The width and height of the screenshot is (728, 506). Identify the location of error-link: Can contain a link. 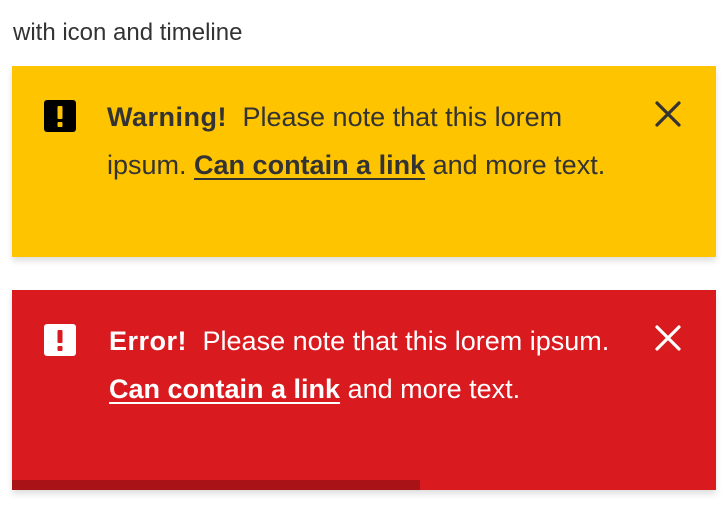
(224, 389).